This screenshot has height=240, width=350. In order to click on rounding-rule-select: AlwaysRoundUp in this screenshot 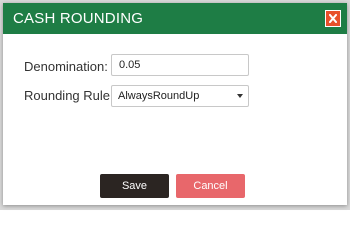, I will do `click(180, 96)`.